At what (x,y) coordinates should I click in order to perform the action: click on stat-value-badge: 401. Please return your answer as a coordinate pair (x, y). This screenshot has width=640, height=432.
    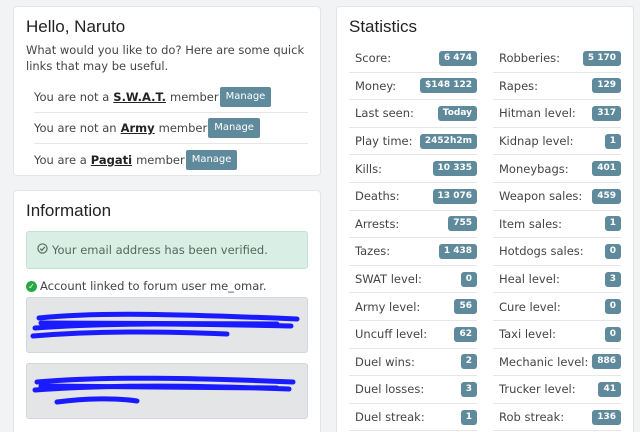
    Looking at the image, I should click on (606, 169).